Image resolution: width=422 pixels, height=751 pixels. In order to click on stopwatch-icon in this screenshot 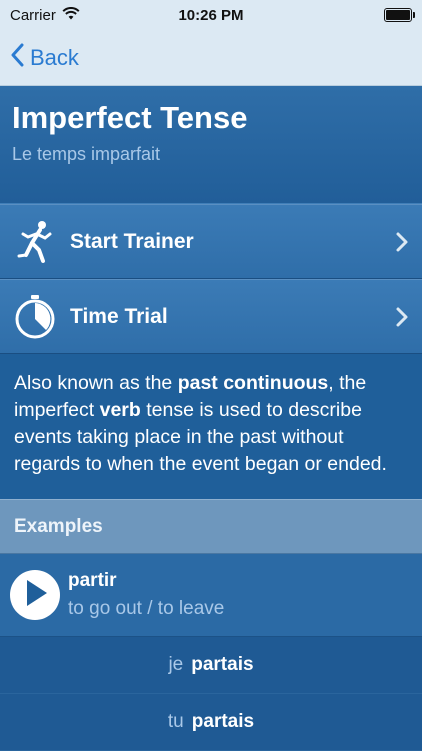, I will do `click(35, 317)`.